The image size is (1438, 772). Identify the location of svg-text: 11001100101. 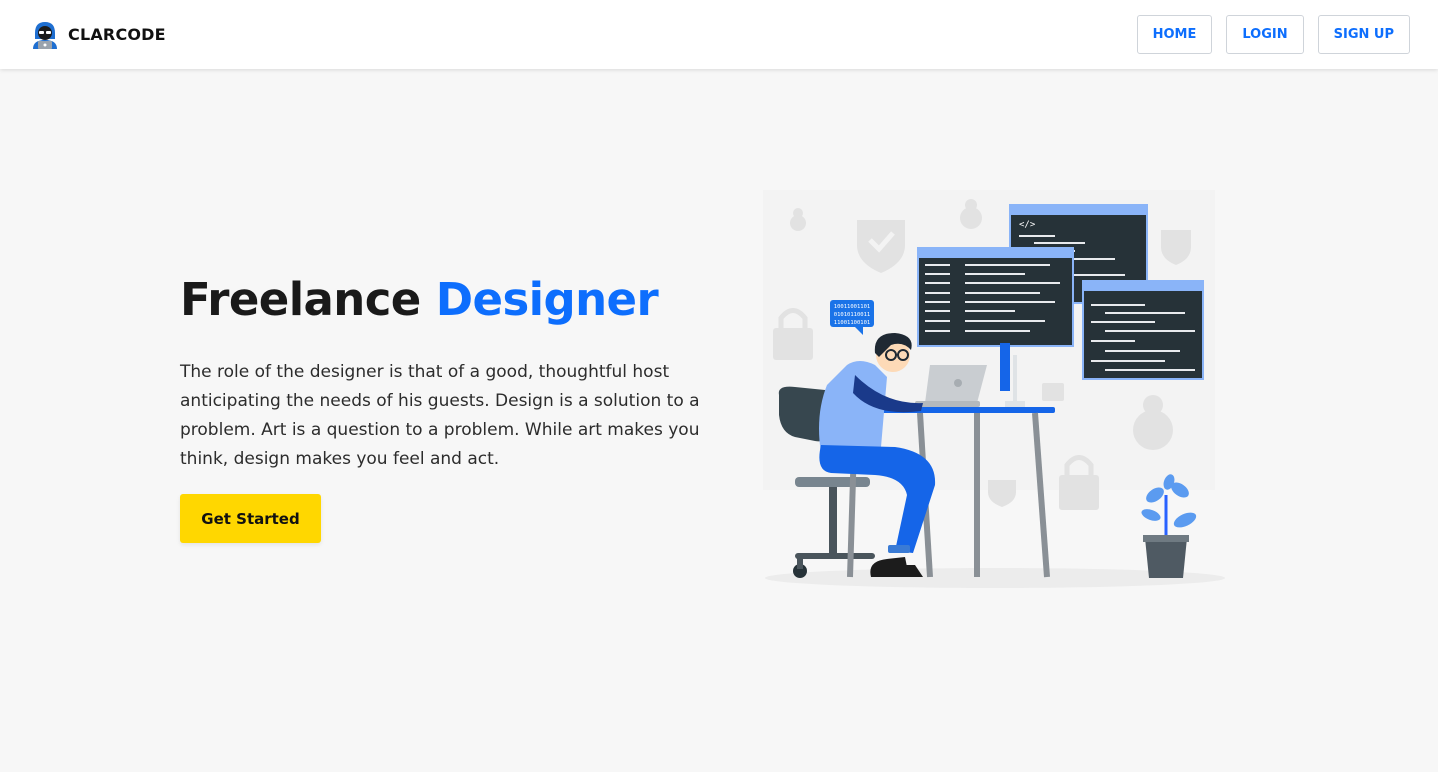
(852, 323).